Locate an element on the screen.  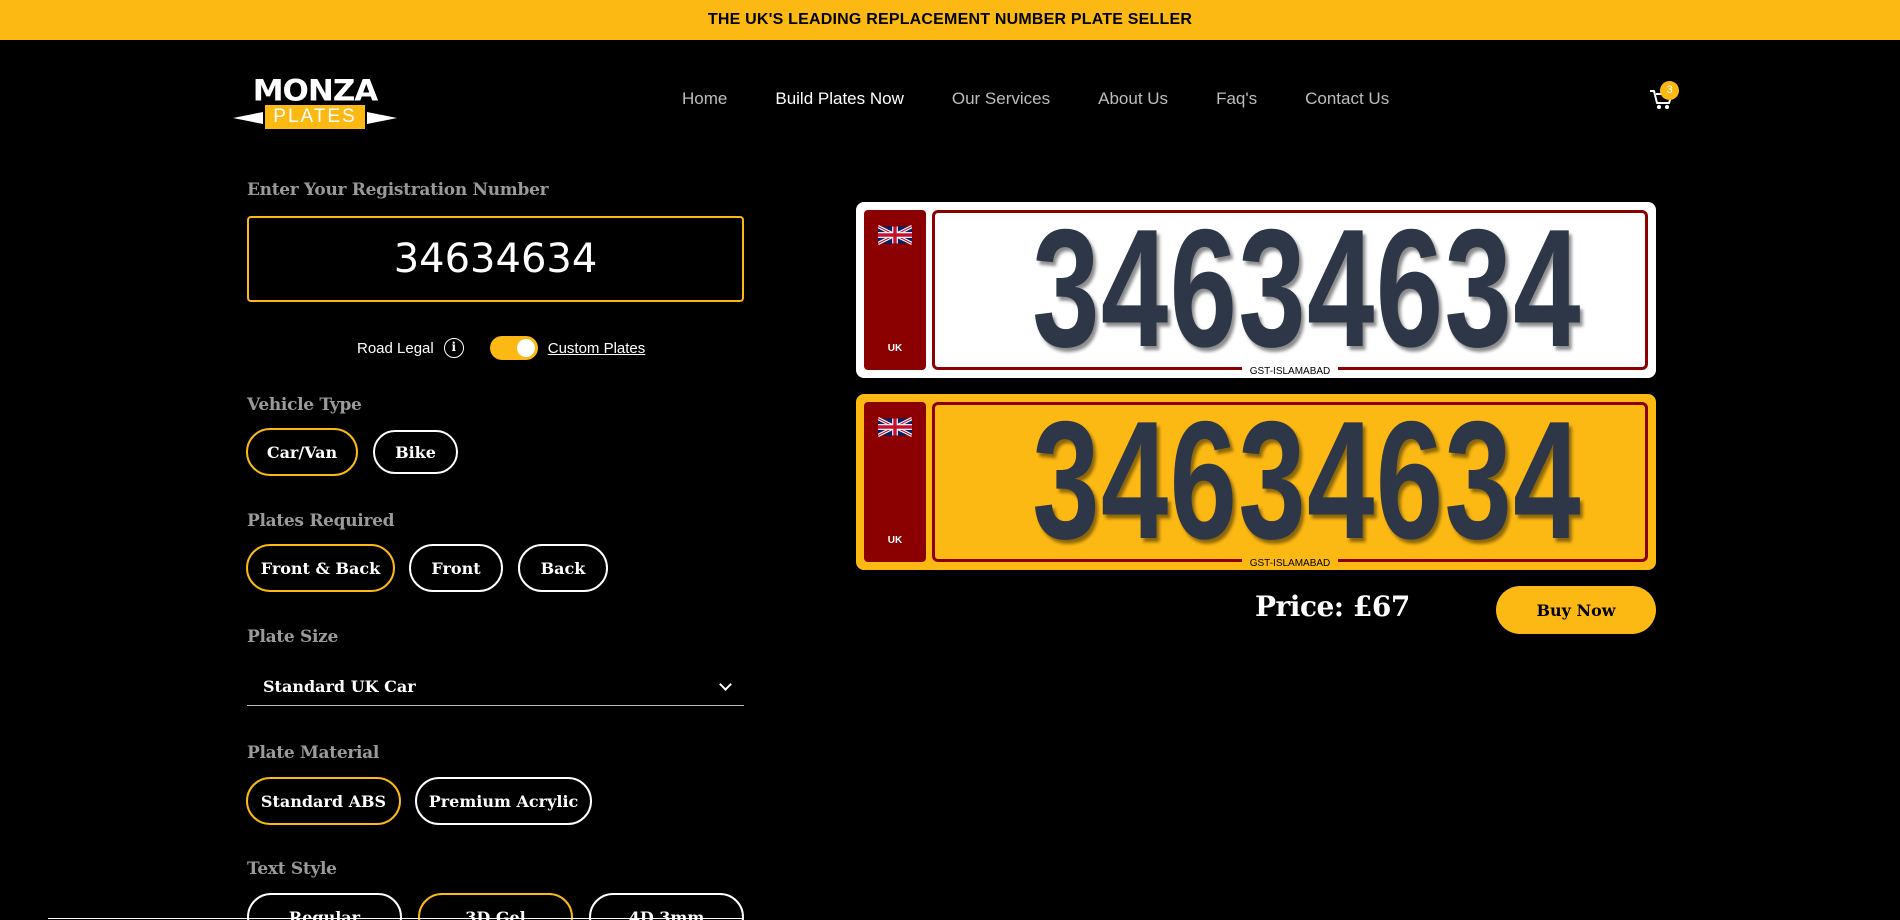
plate-size-select: Standard UK Car is located at coordinates (495, 687).